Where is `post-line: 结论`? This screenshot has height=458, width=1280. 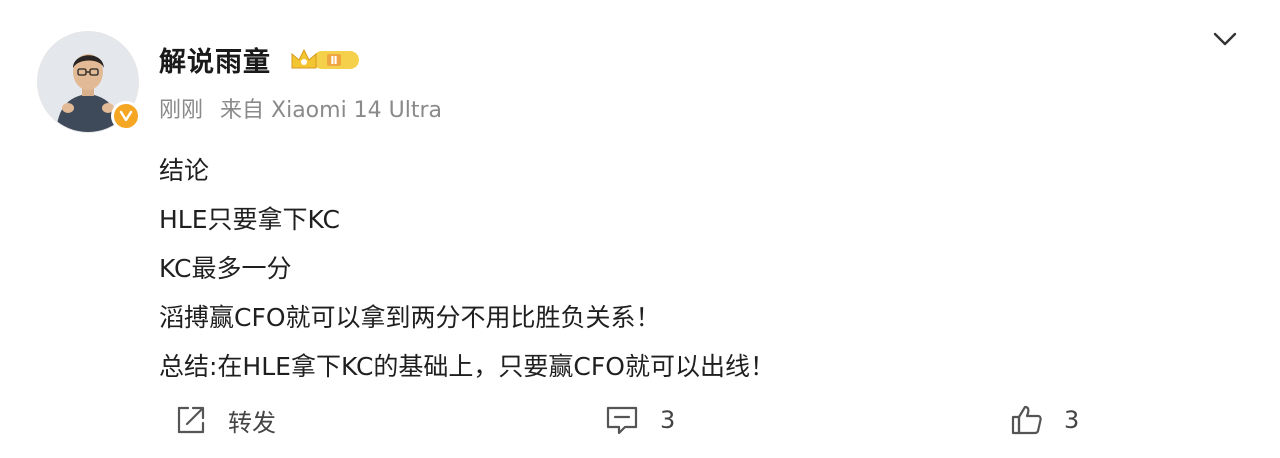 post-line: 结论 is located at coordinates (184, 170).